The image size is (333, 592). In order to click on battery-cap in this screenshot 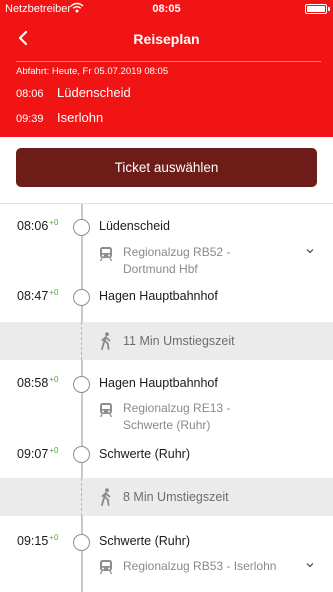, I will do `click(329, 9)`.